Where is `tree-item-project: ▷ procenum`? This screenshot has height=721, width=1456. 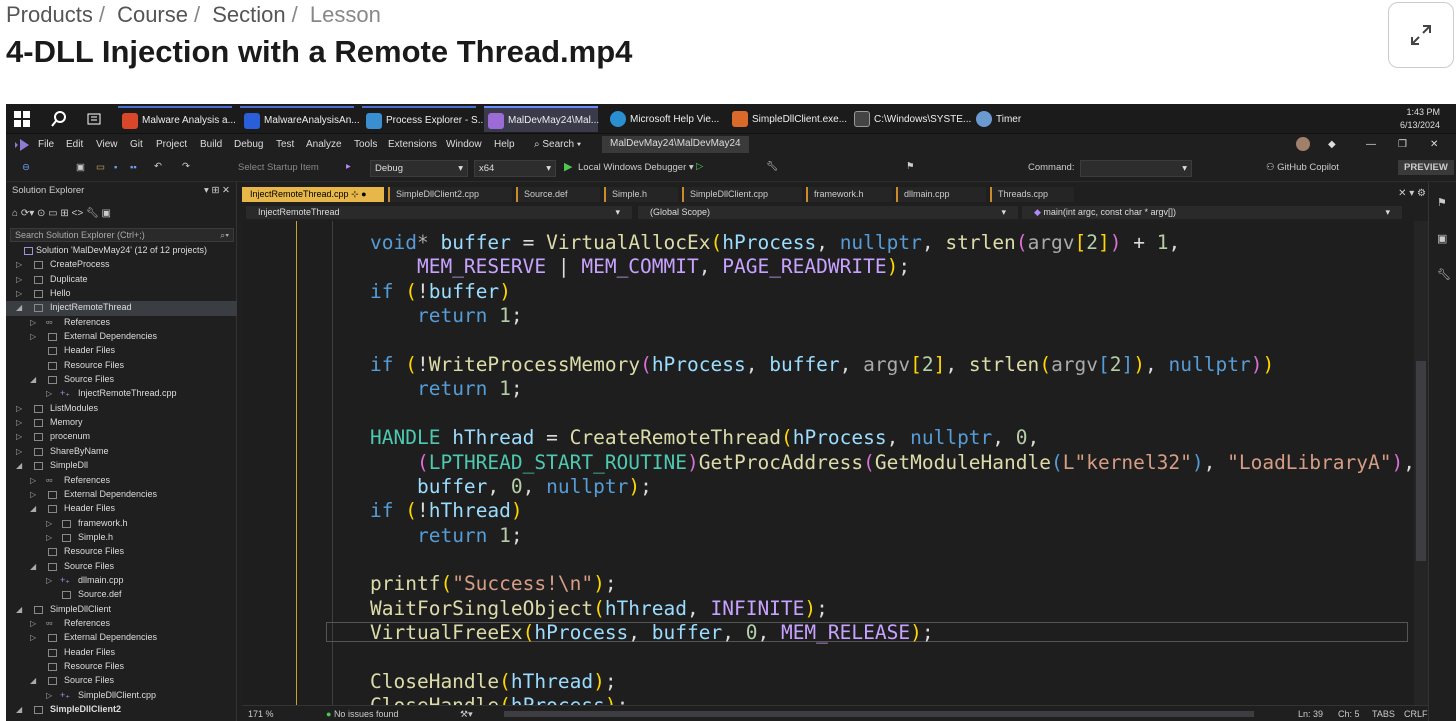 tree-item-project: ▷ procenum is located at coordinates (121, 437).